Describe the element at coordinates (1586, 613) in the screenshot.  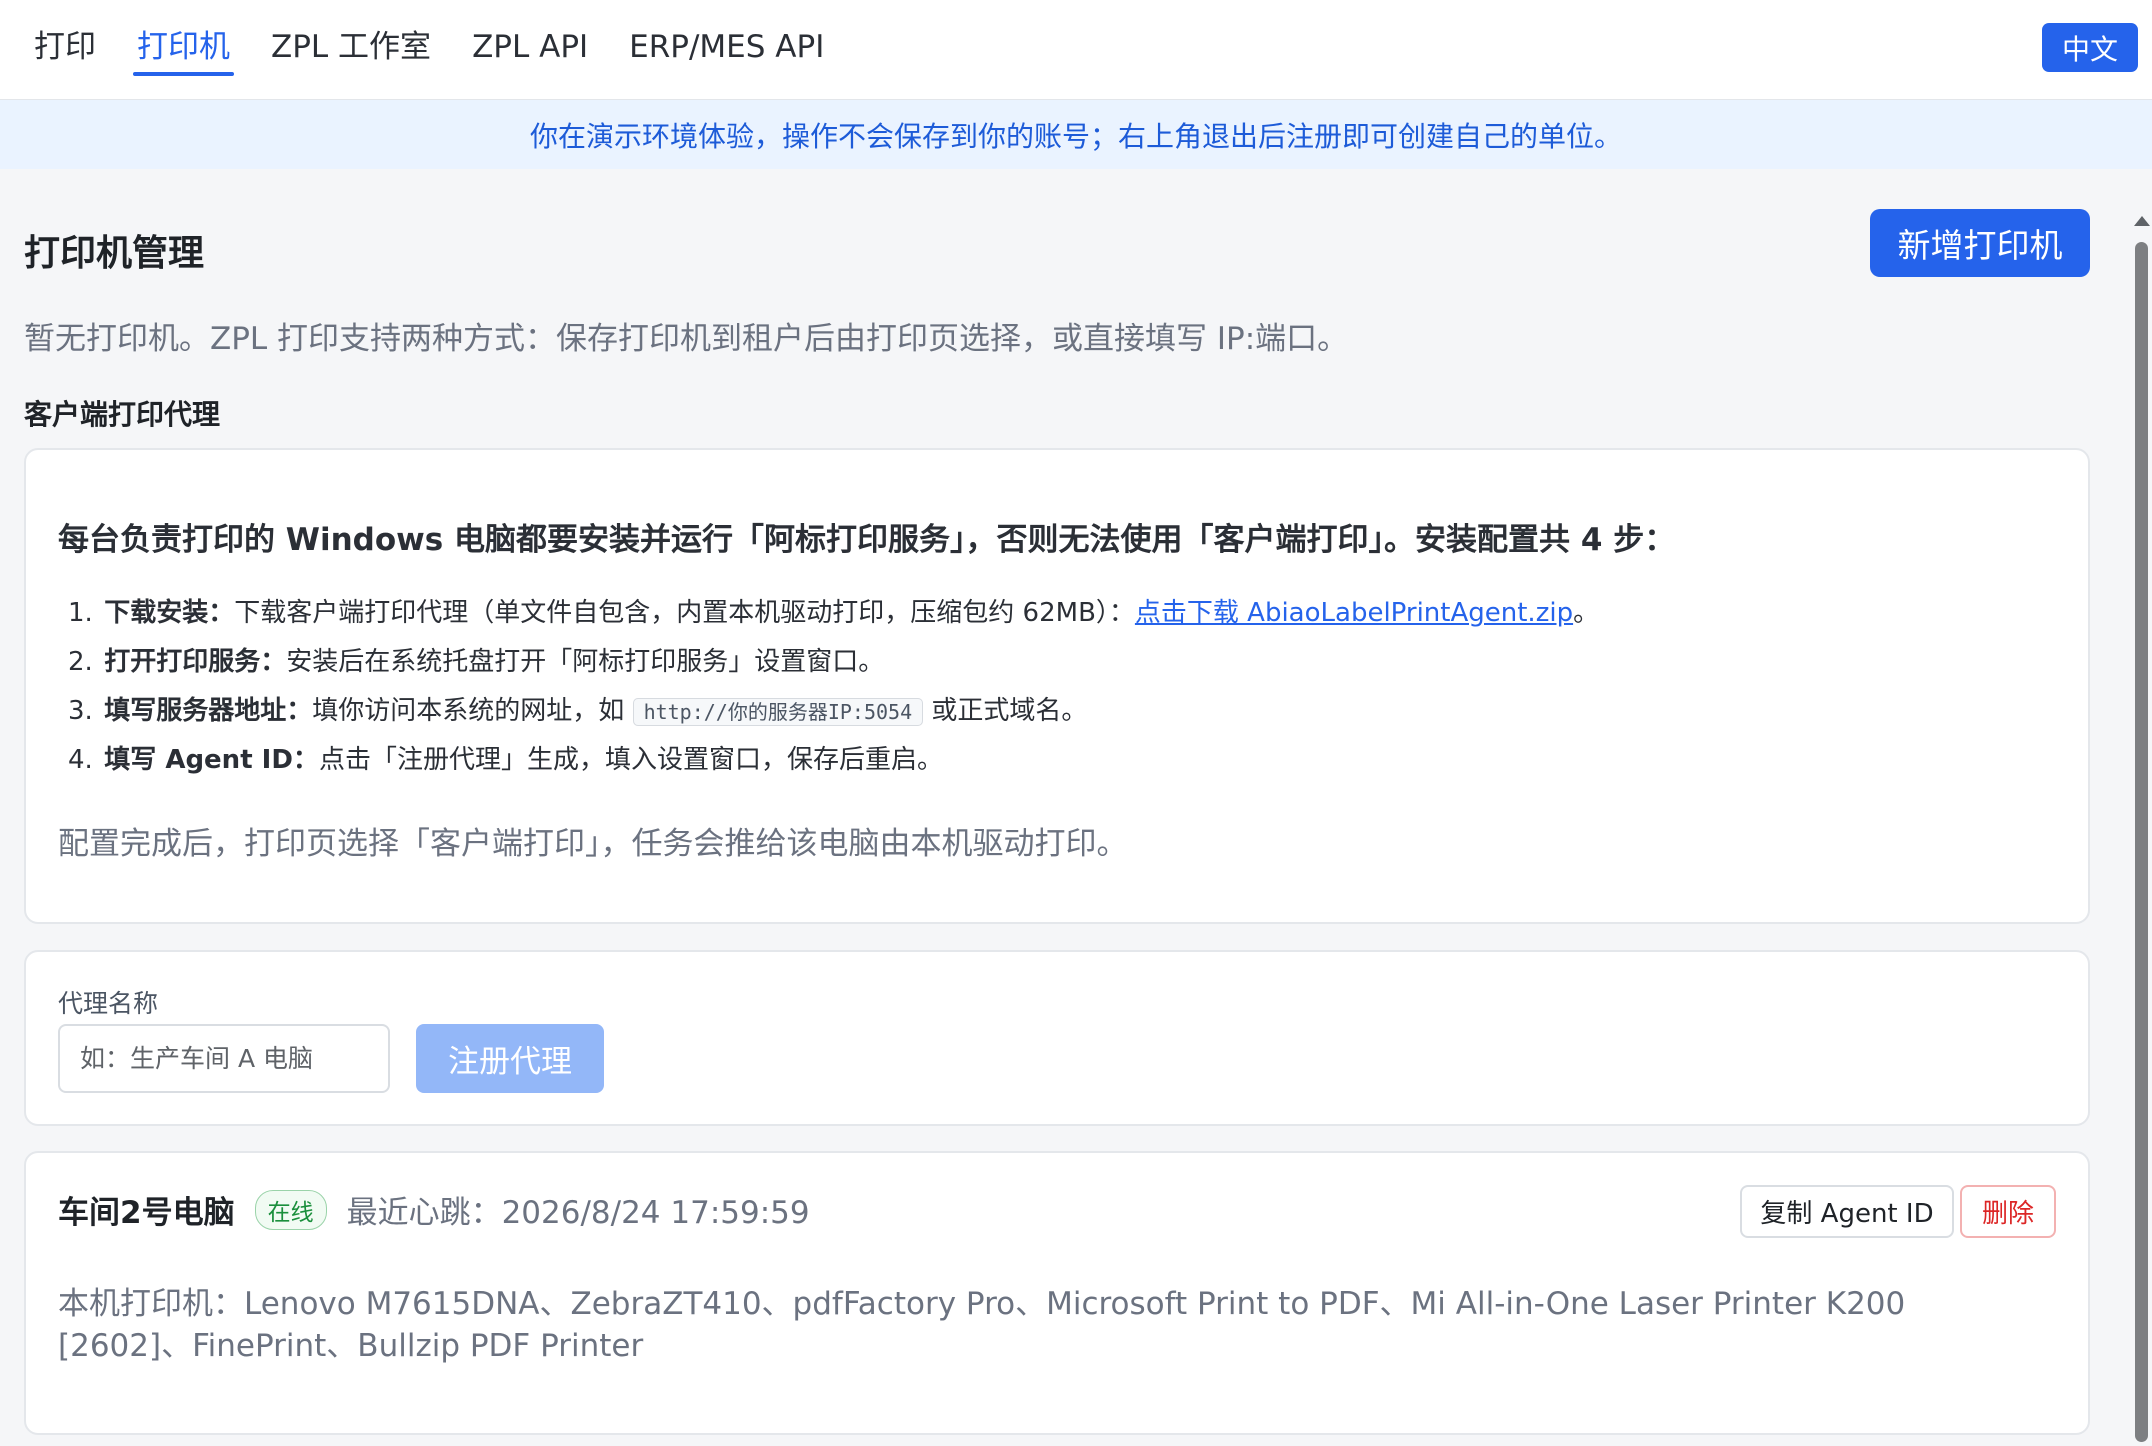
I see `step-suffix: 。` at that location.